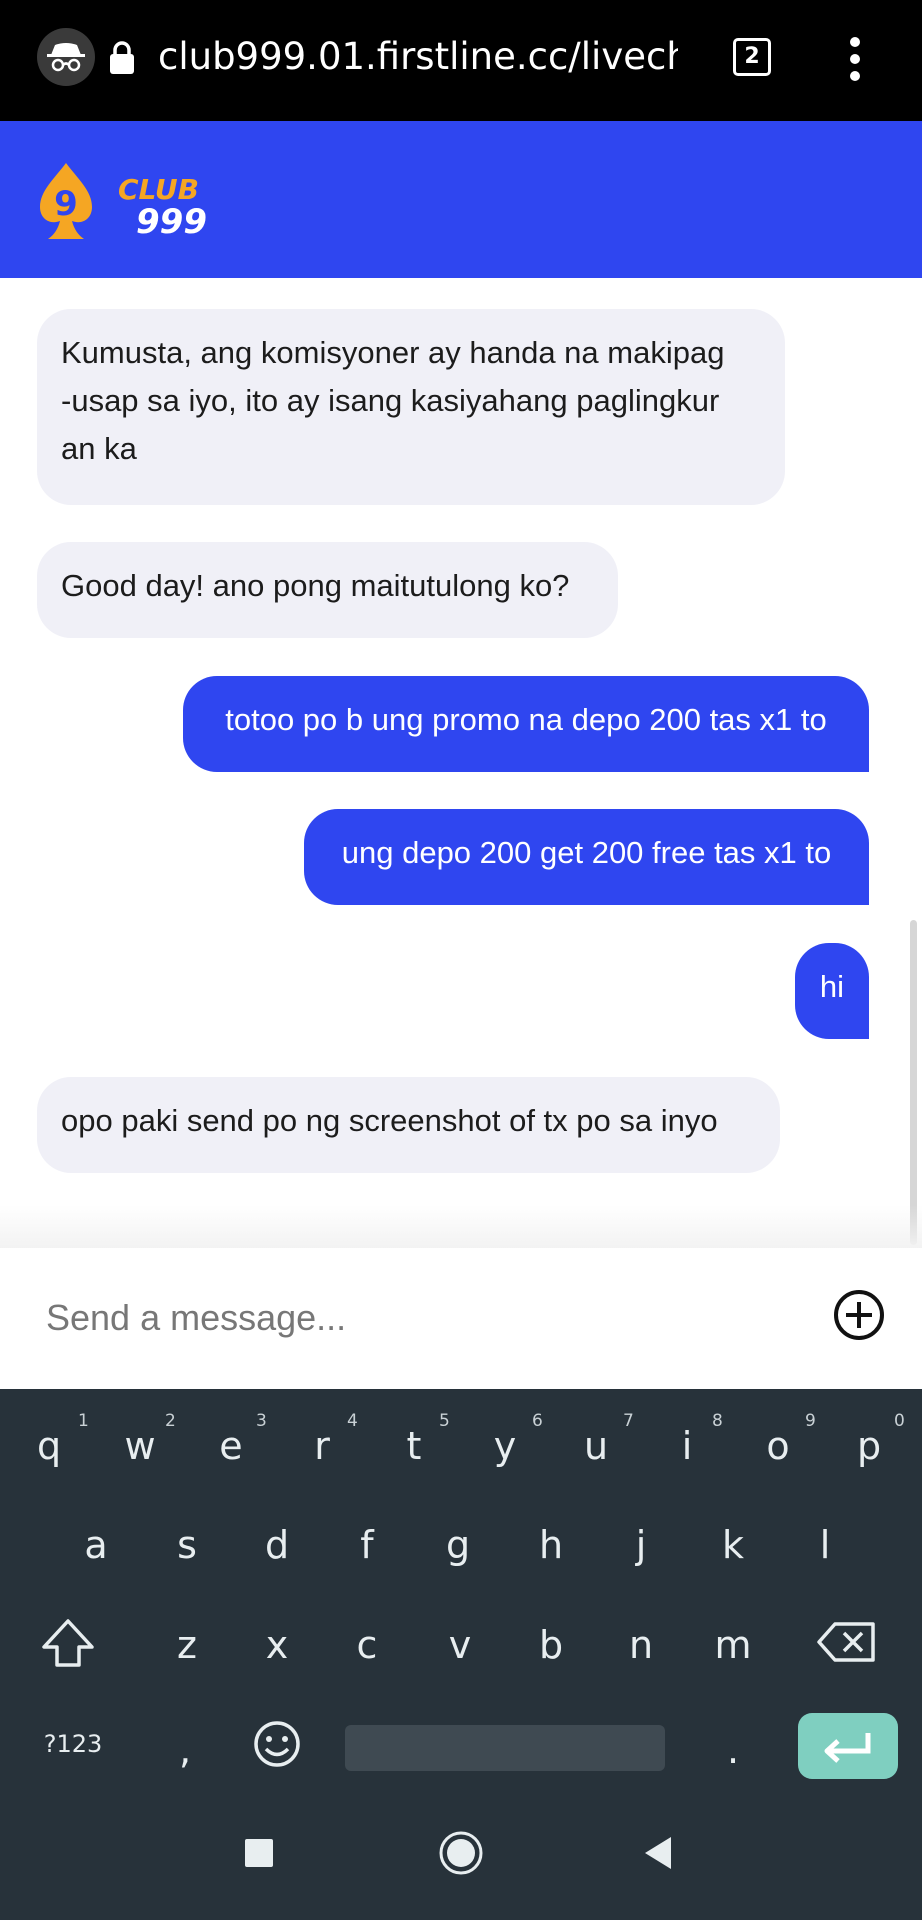 The width and height of the screenshot is (922, 1920). Describe the element at coordinates (586, 852) in the screenshot. I see `message-text: ung depo 200 get 200 free tas x1 to` at that location.